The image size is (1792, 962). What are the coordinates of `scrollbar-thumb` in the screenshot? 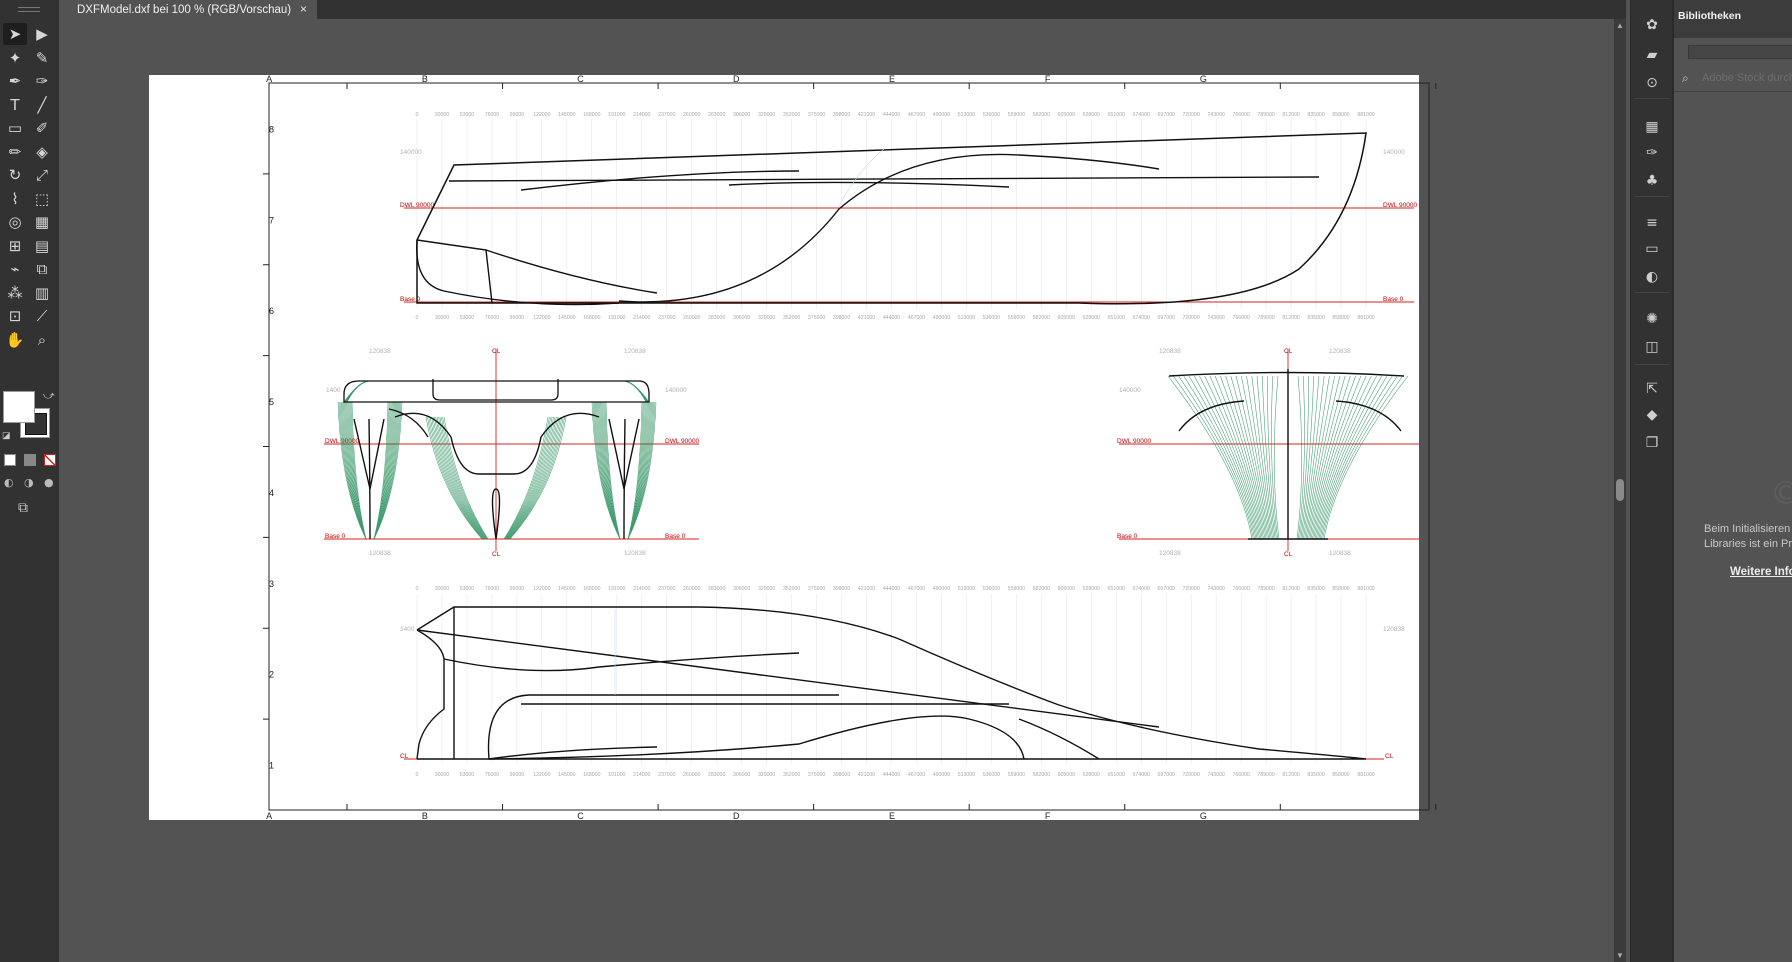 It's located at (1620, 490).